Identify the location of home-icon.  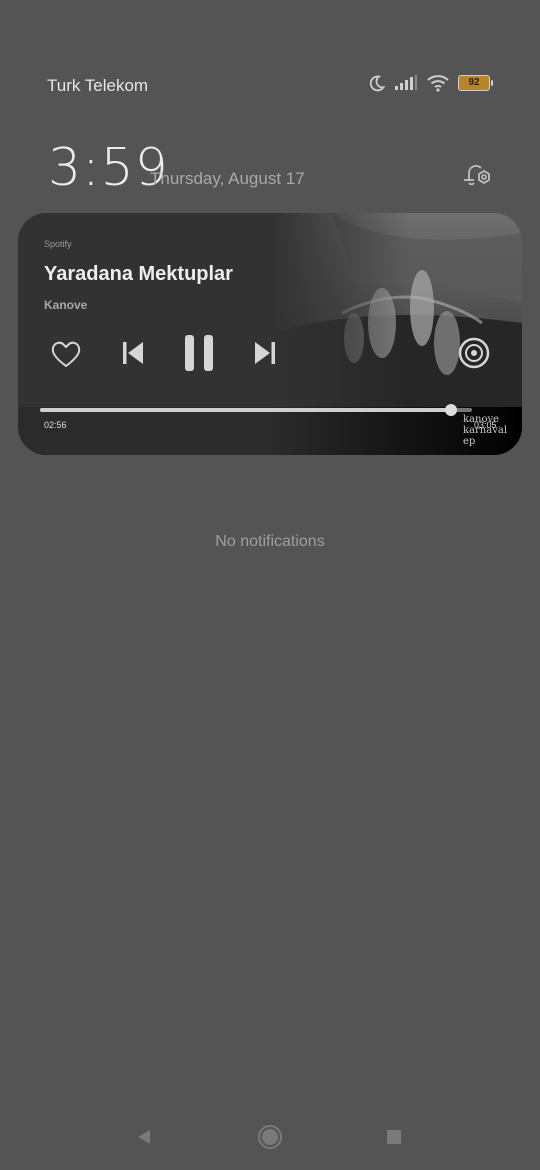
(270, 1137).